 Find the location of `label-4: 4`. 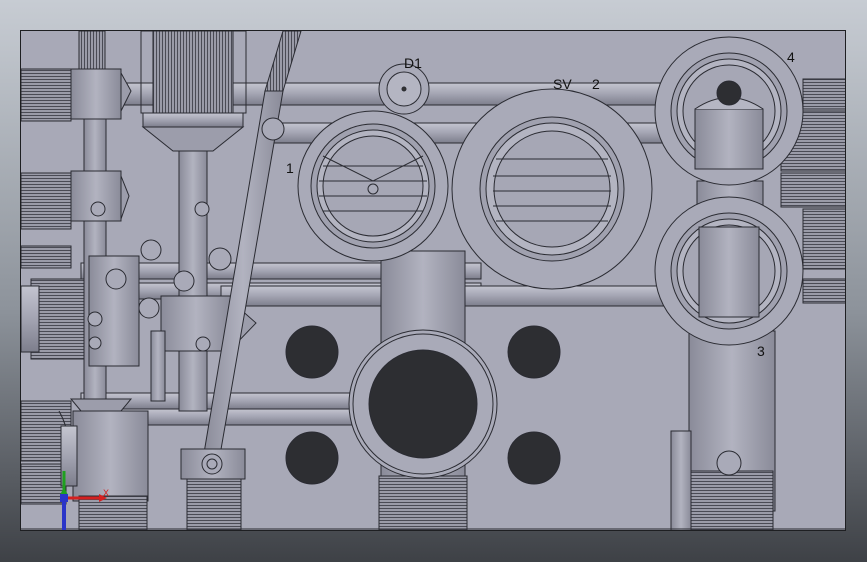

label-4: 4 is located at coordinates (791, 57).